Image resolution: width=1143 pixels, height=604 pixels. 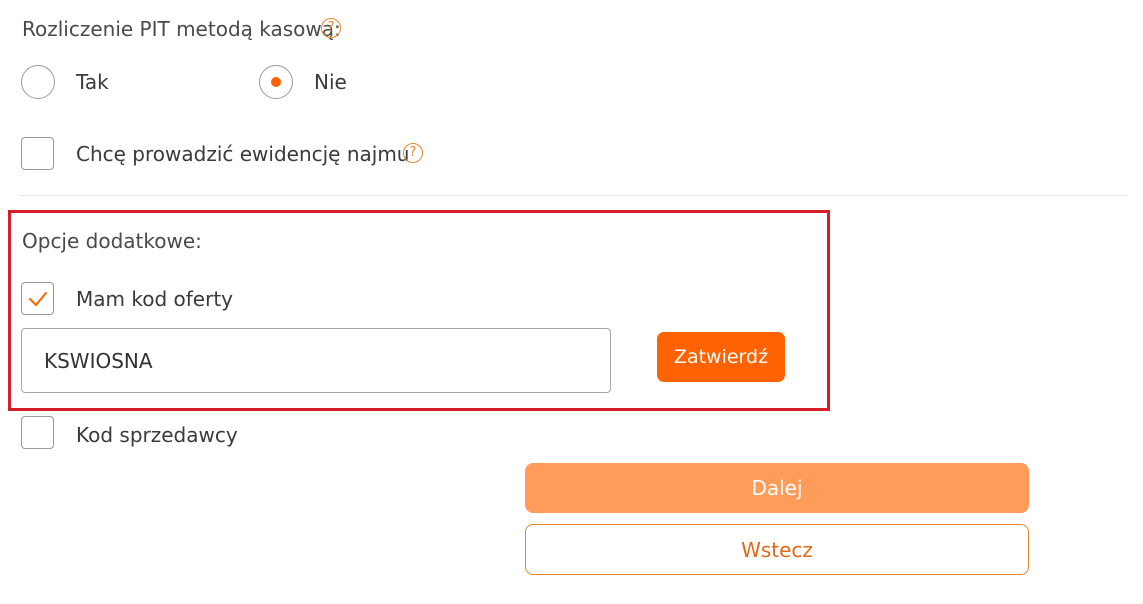 I want to click on offer-code-label: Mam kod oferty, so click(x=154, y=299).